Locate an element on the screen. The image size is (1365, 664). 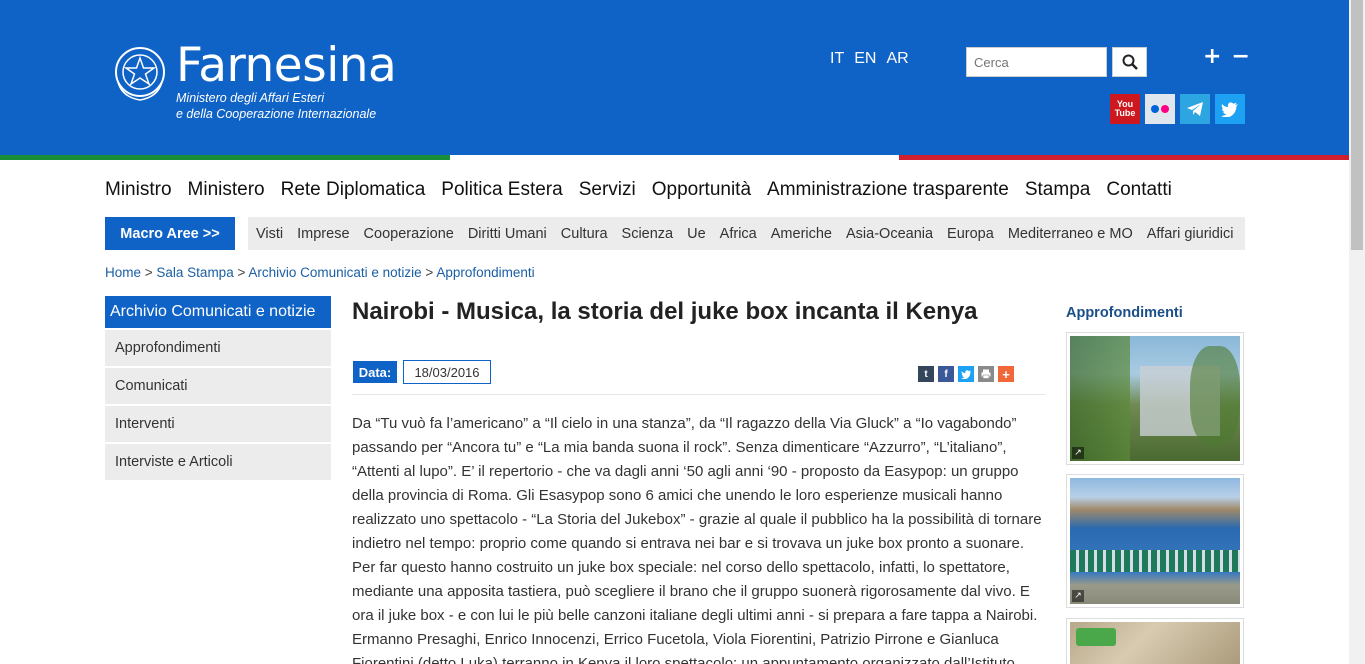
sidebar-item-approfondimenti: Approfondimenti is located at coordinates (218, 348).